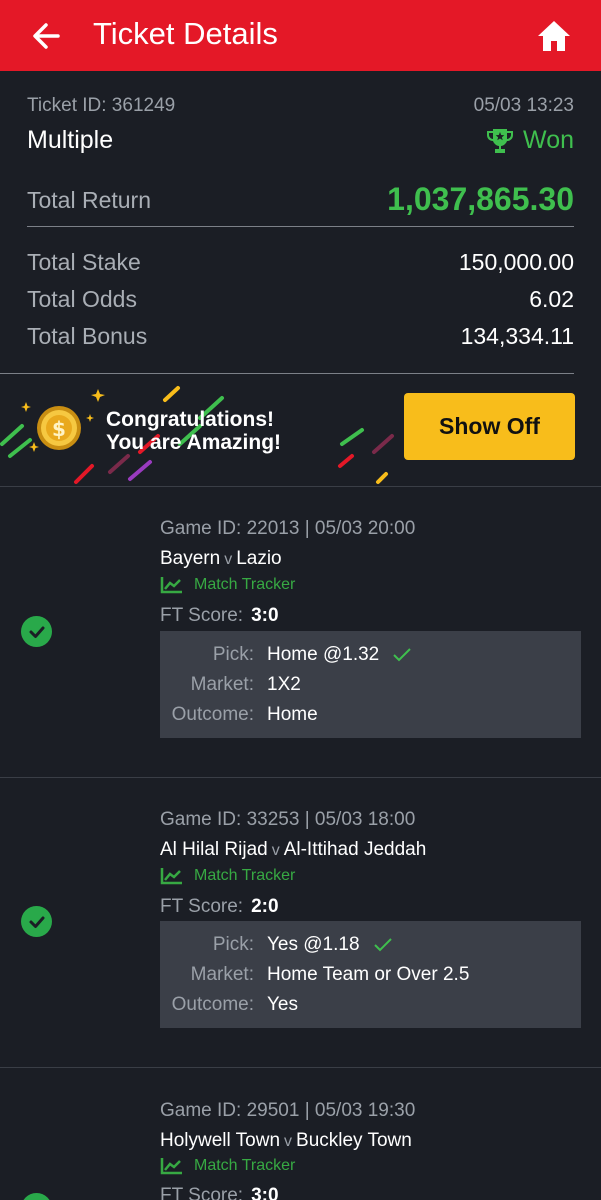 The width and height of the screenshot is (601, 1200). What do you see at coordinates (284, 684) in the screenshot?
I see `market-value: 1X2` at bounding box center [284, 684].